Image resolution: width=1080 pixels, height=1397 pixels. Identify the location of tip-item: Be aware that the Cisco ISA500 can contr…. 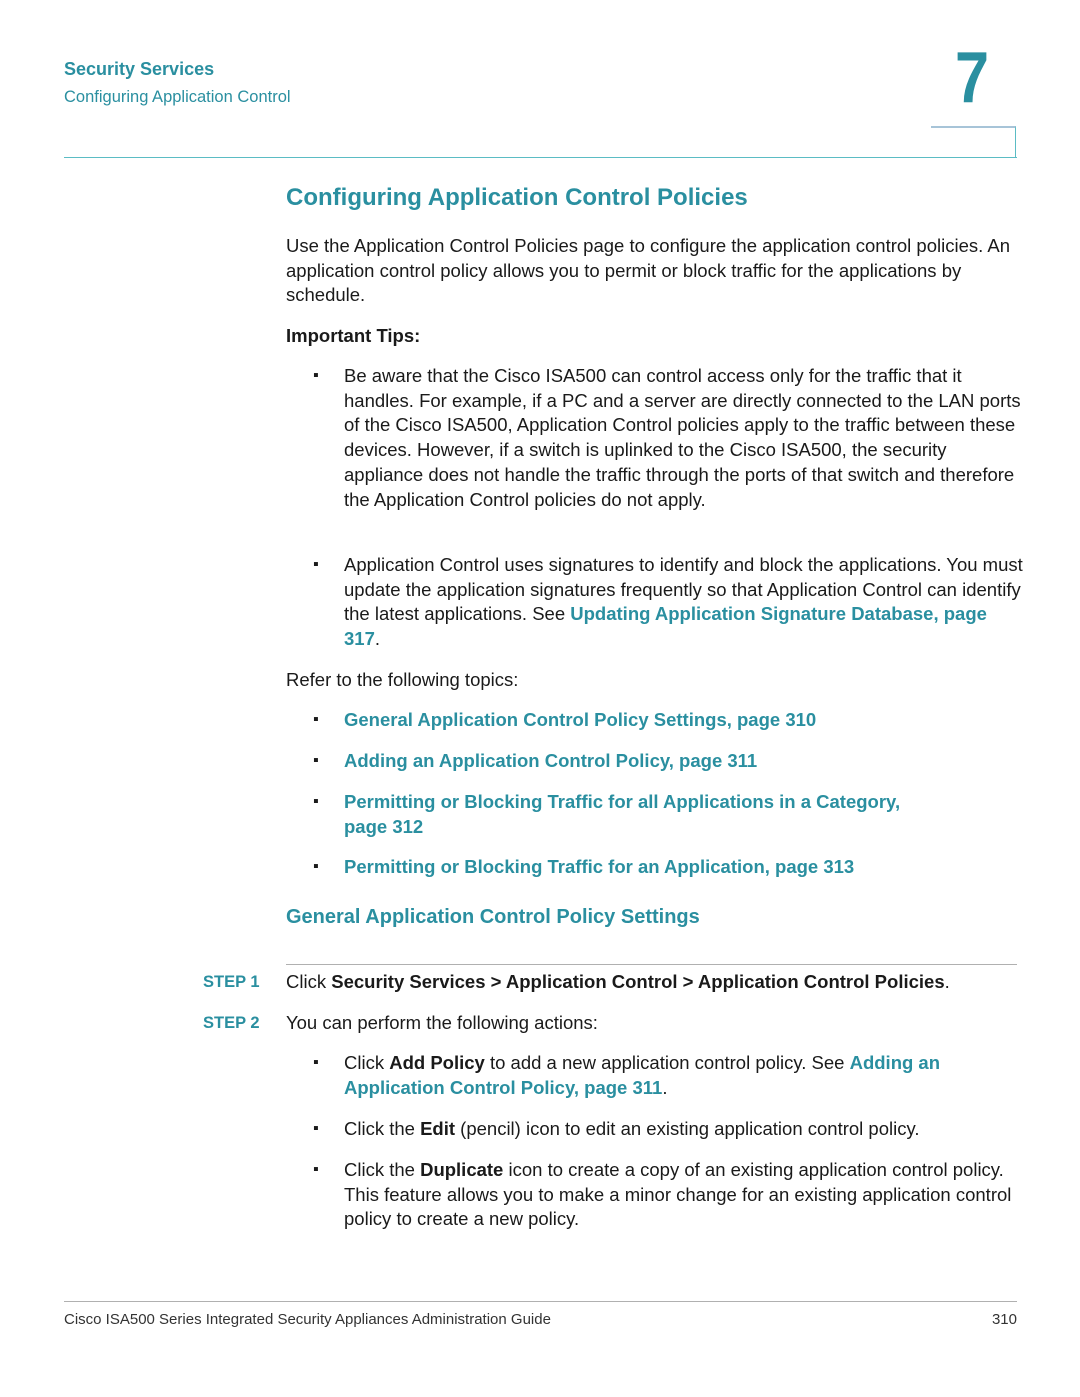
(682, 437).